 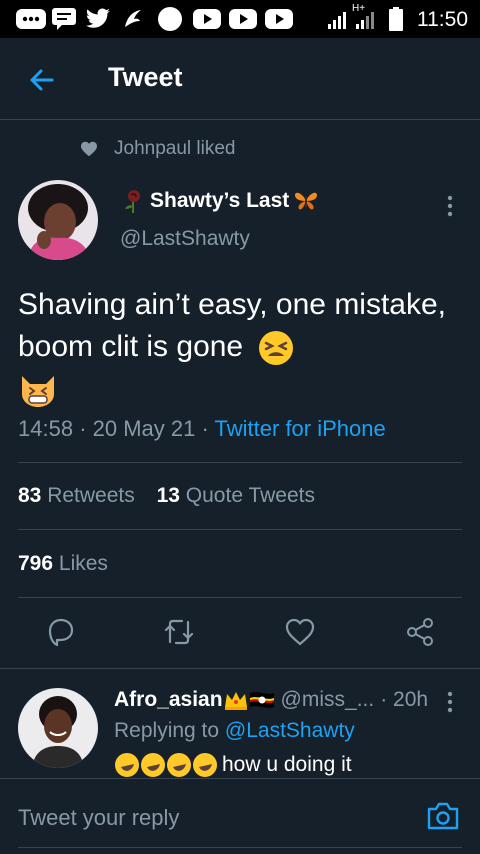 I want to click on reply-time: · 20h, so click(x=404, y=699).